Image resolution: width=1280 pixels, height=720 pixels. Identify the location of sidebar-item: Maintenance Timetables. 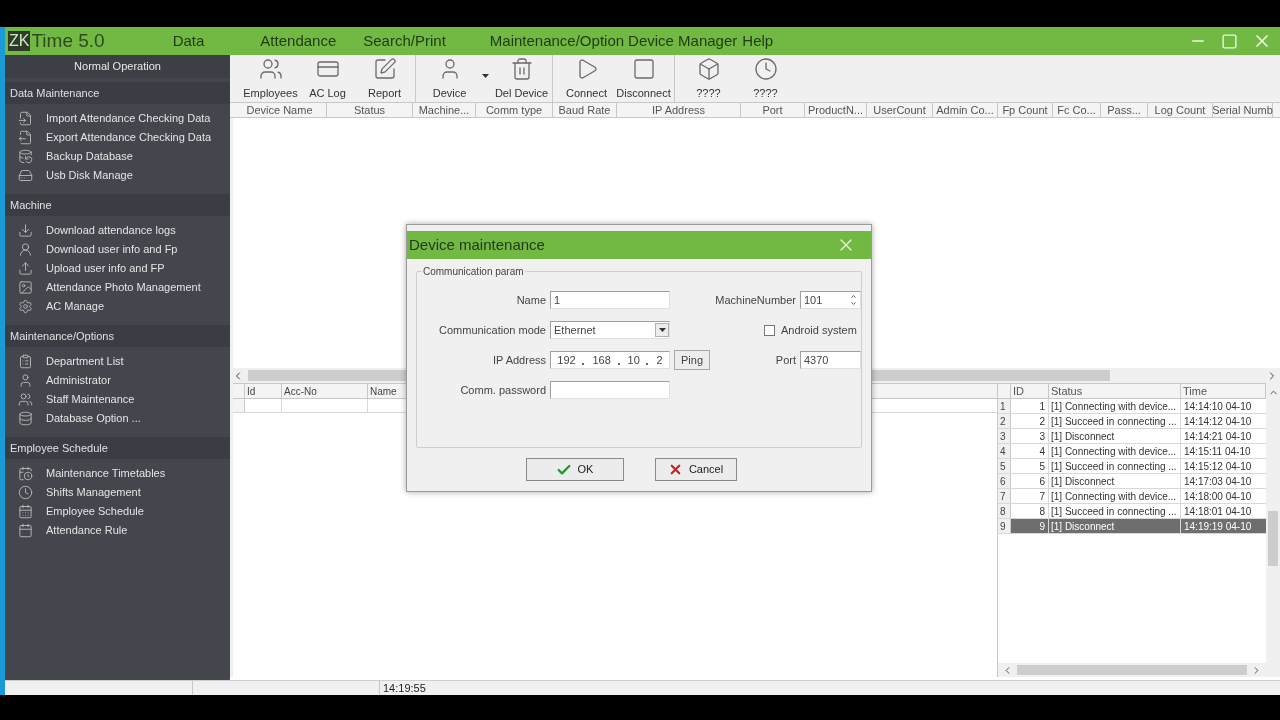
(106, 473).